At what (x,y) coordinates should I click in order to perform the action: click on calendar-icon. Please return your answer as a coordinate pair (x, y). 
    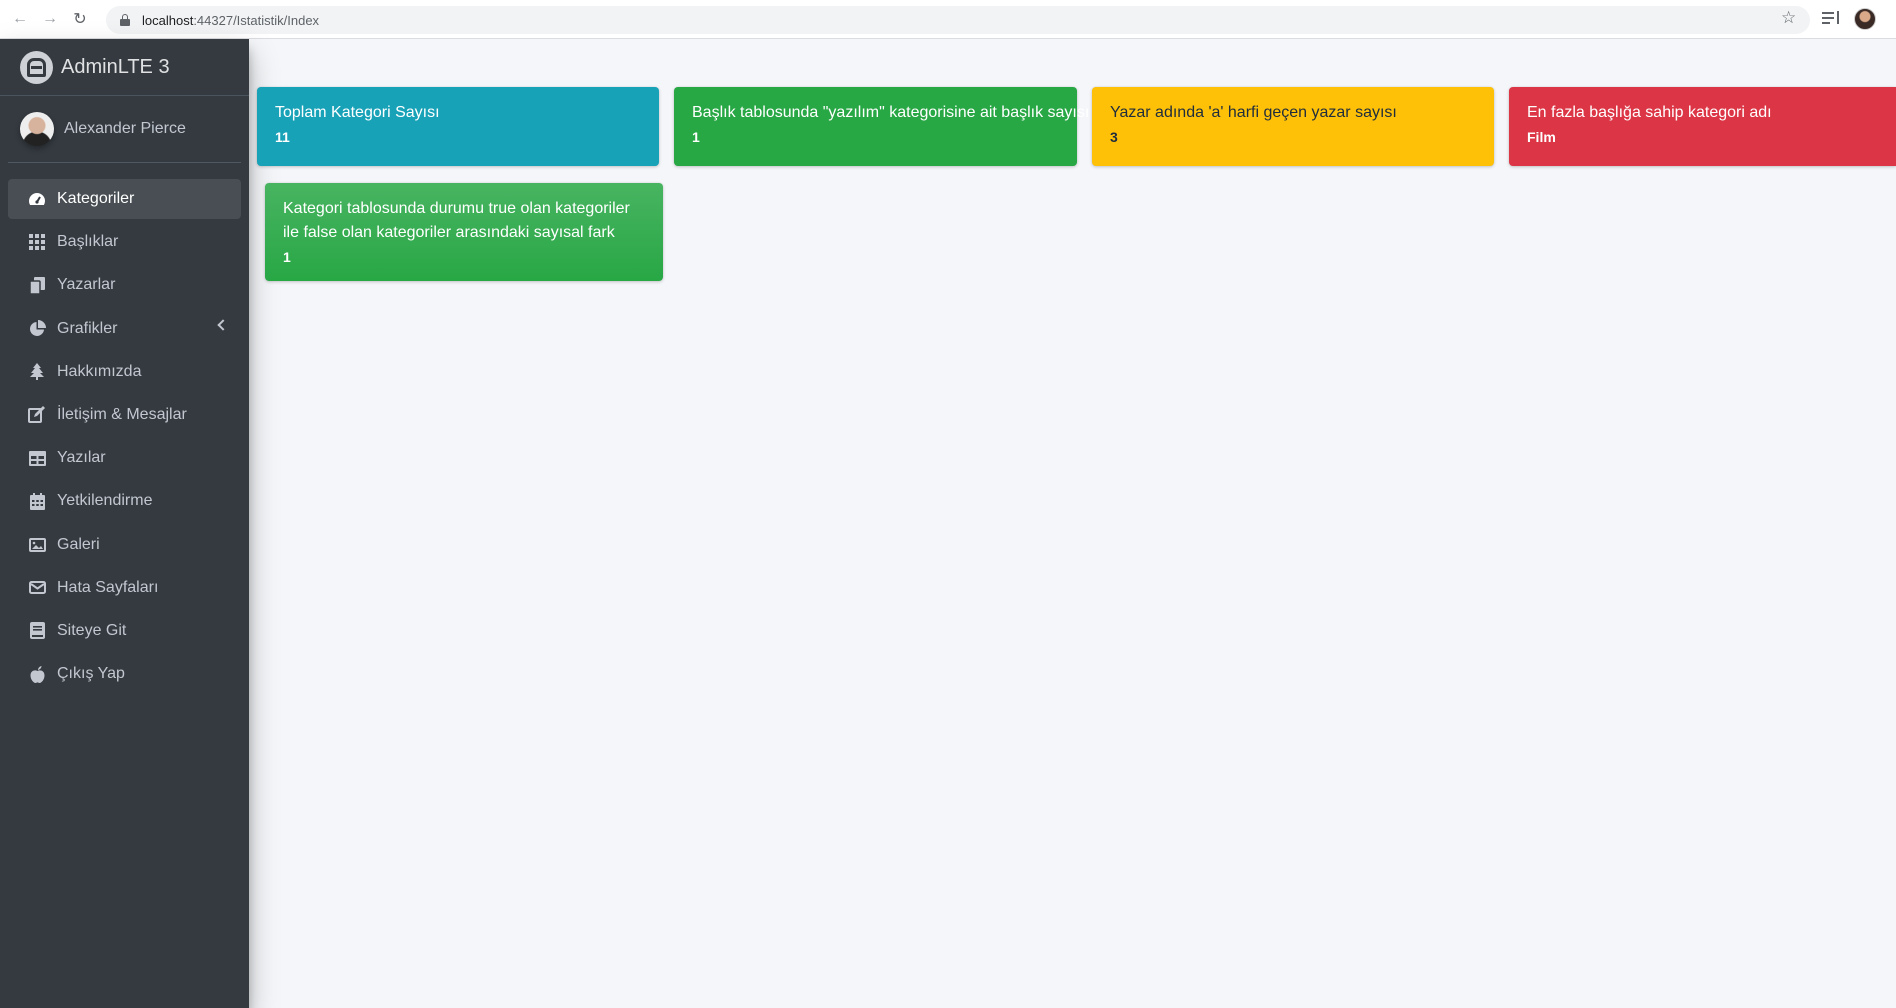
    Looking at the image, I should click on (37, 501).